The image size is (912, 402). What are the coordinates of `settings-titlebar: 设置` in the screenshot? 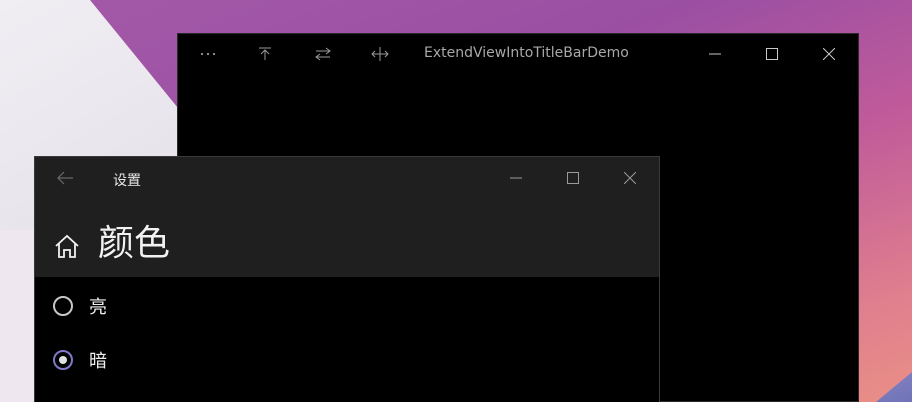 It's located at (347, 178).